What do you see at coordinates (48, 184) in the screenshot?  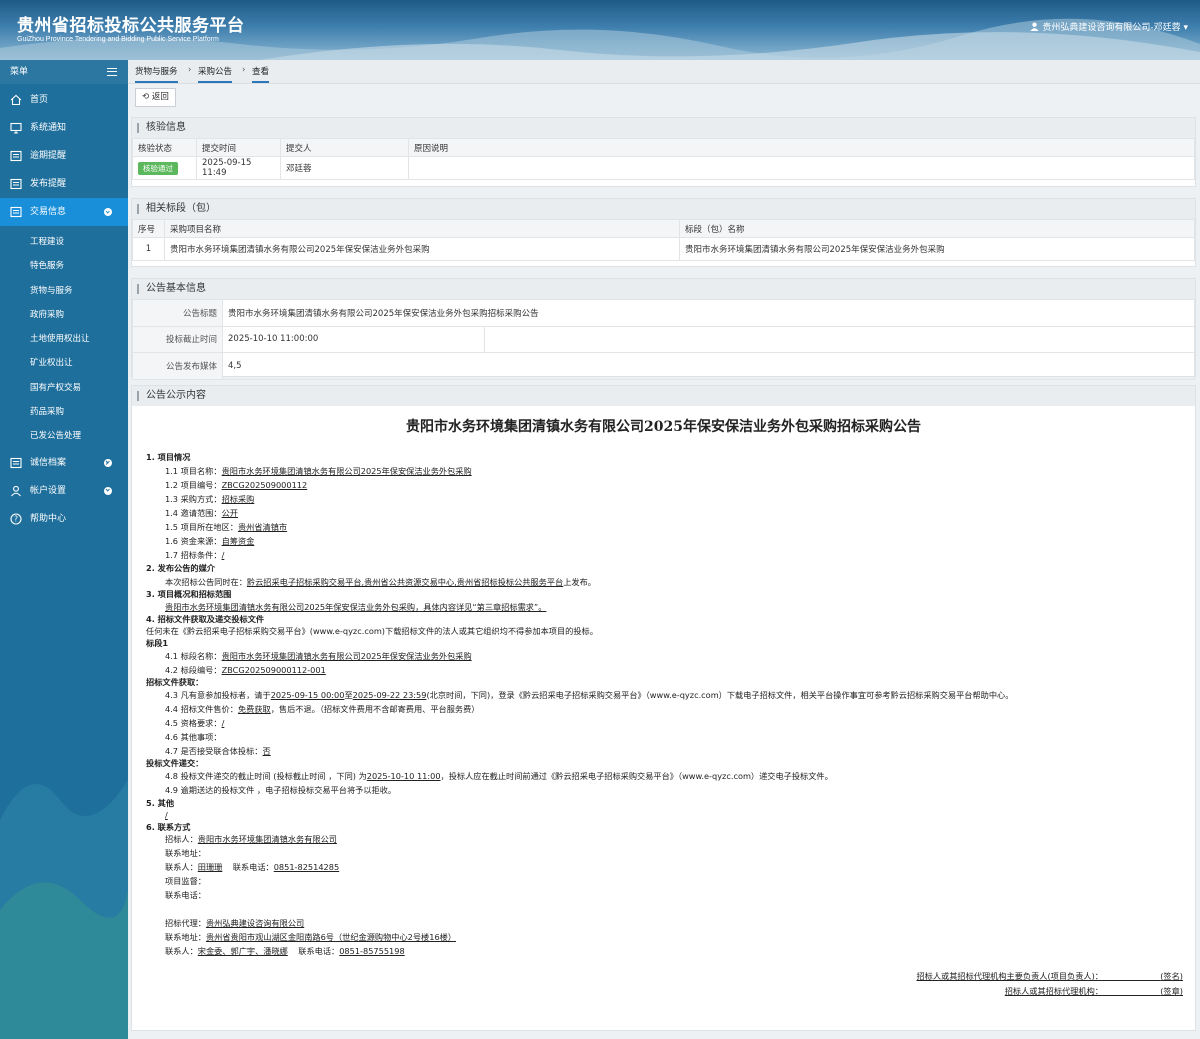 I see `sidebar-item-label: 发布提醒` at bounding box center [48, 184].